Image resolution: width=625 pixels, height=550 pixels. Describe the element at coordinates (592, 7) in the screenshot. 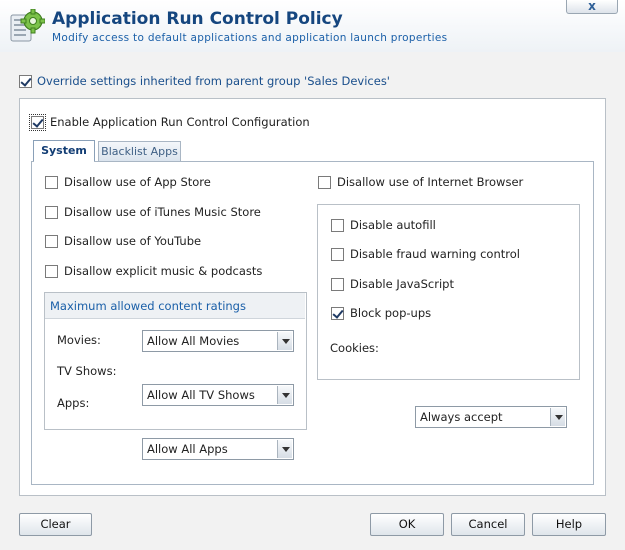

I see `close-button: x` at that location.